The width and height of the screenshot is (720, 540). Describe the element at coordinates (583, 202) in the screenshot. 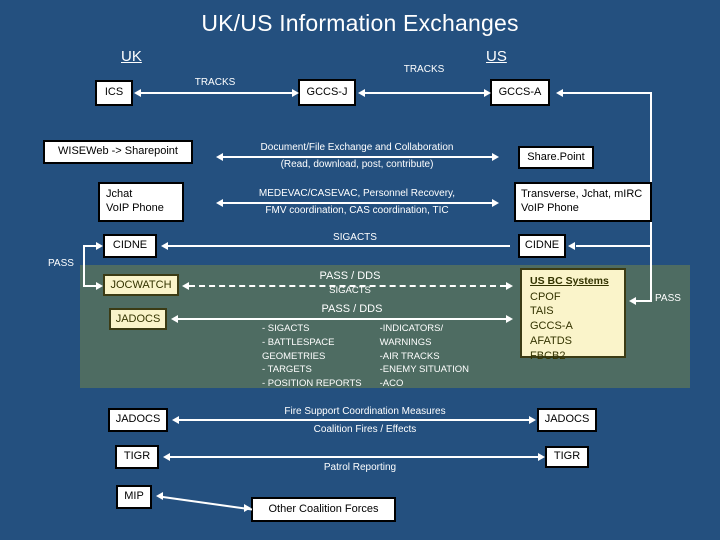

I see `box-transverse-jchat-mirc-us: Transverse, Jchat, mIRC VoIP Phone` at that location.